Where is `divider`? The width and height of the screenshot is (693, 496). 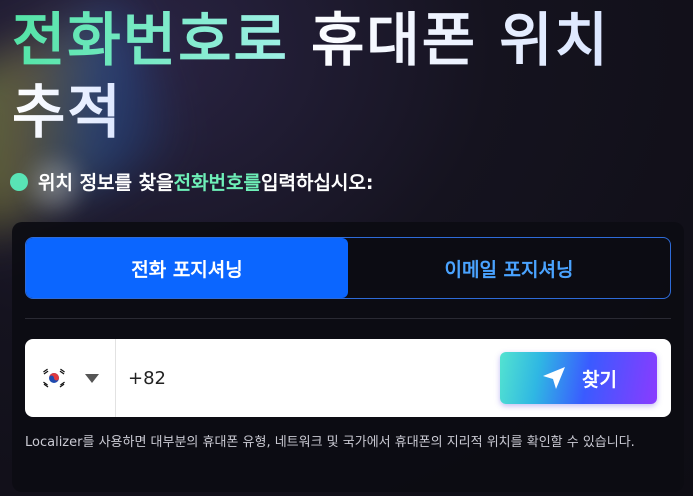
divider is located at coordinates (348, 318).